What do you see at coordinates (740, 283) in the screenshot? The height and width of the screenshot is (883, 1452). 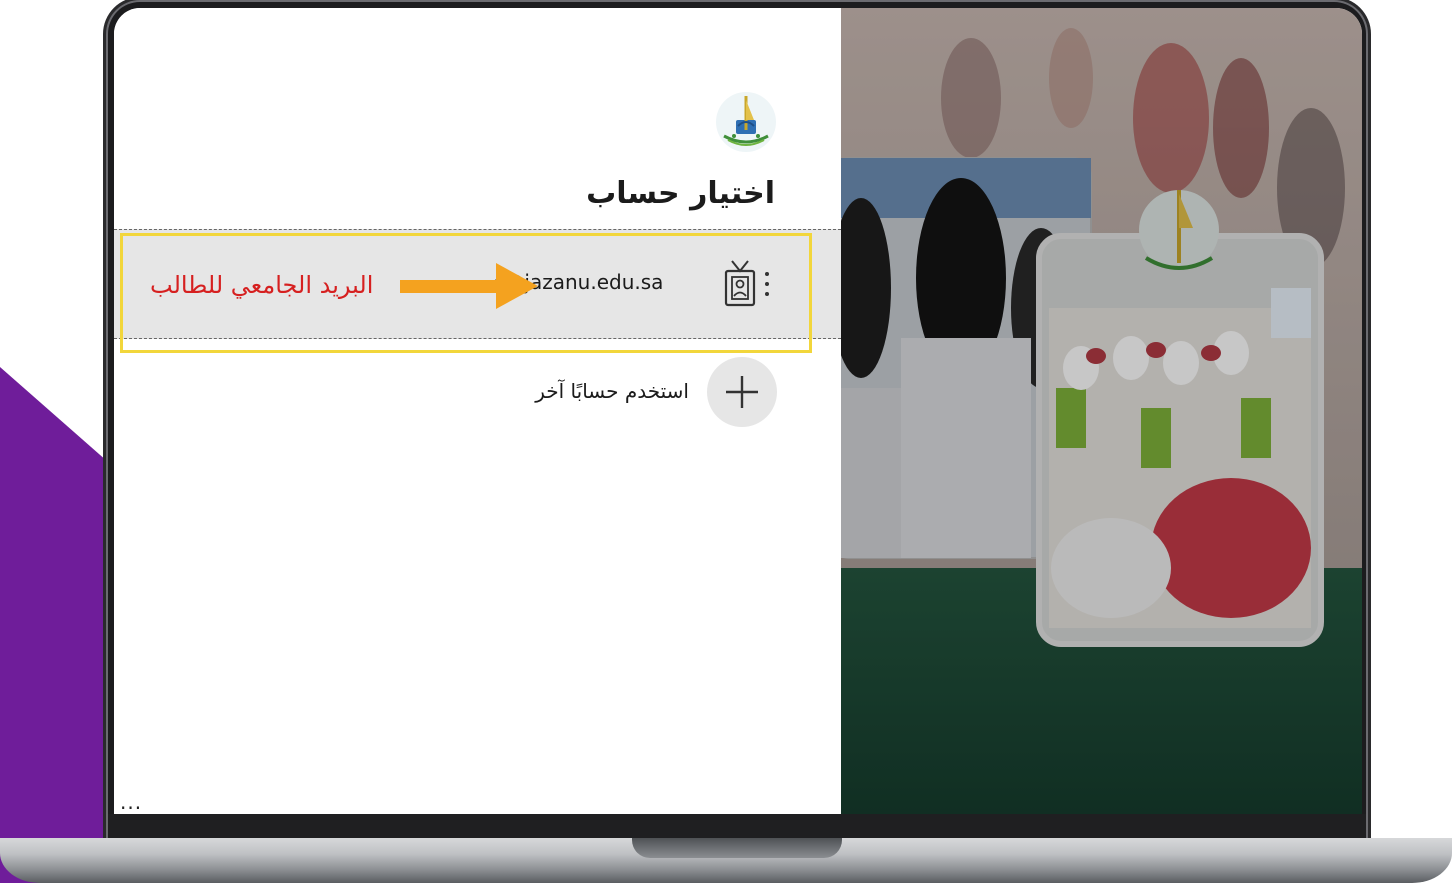 I see `badge-icon` at bounding box center [740, 283].